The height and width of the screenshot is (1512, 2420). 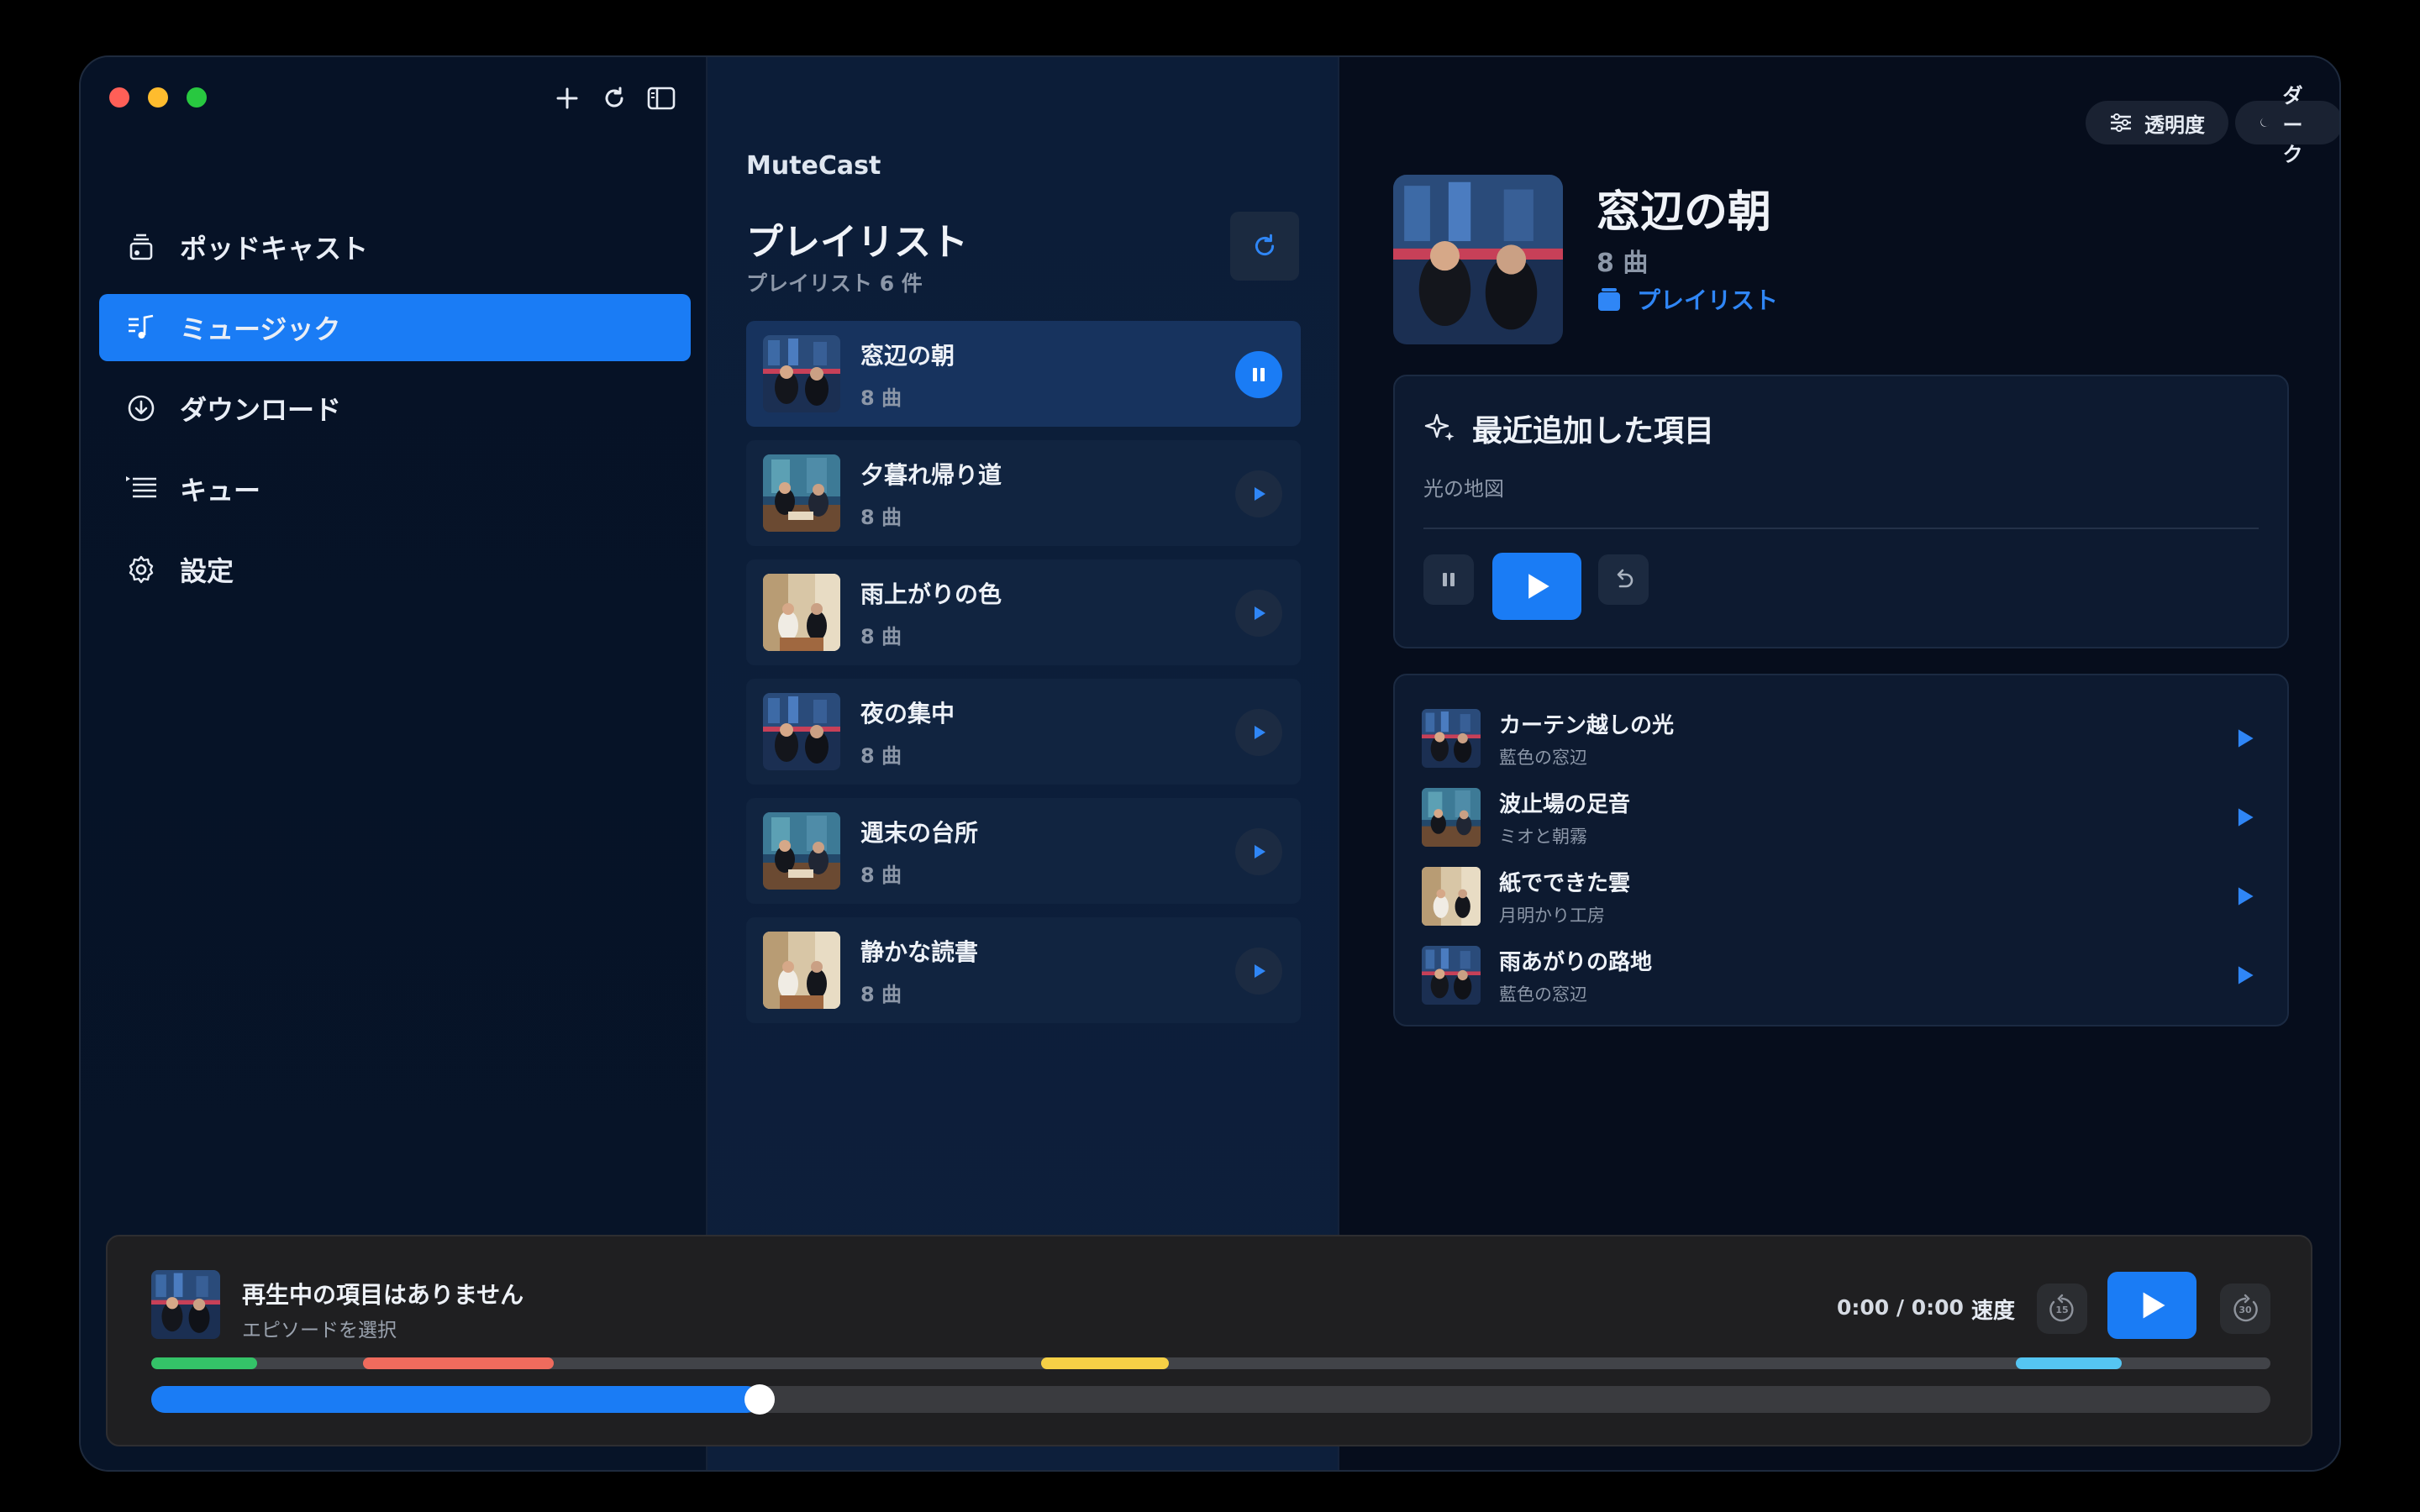 I want to click on list-item: 週末の台所 8 曲, so click(x=1023, y=851).